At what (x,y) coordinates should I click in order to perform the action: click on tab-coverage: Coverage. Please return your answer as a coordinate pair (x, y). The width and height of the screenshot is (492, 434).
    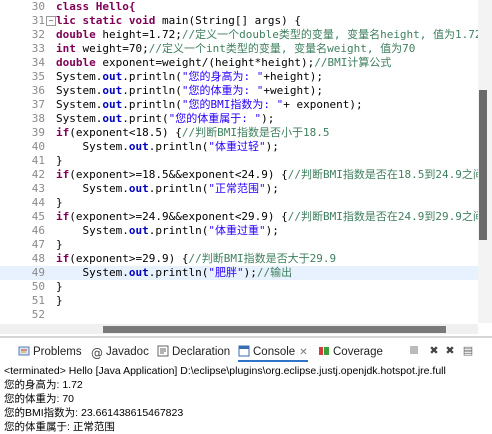
    Looking at the image, I should click on (350, 352).